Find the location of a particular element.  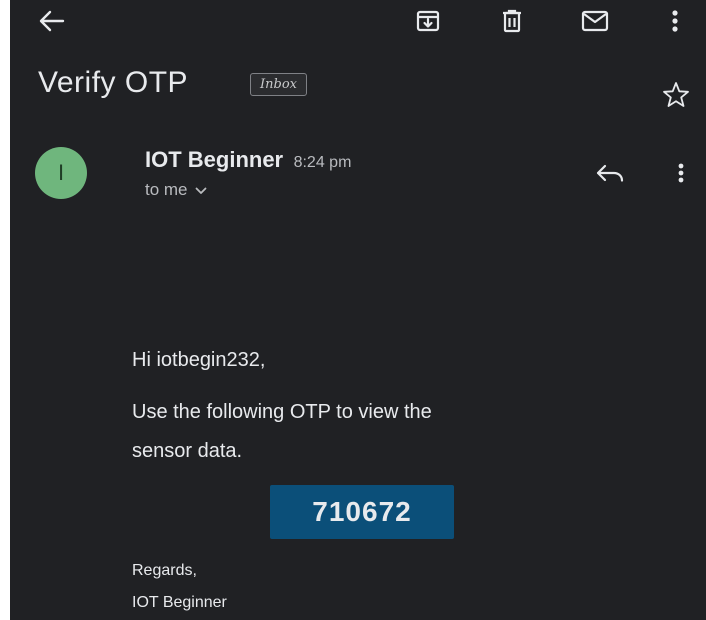

recipients-label: to me is located at coordinates (166, 189).